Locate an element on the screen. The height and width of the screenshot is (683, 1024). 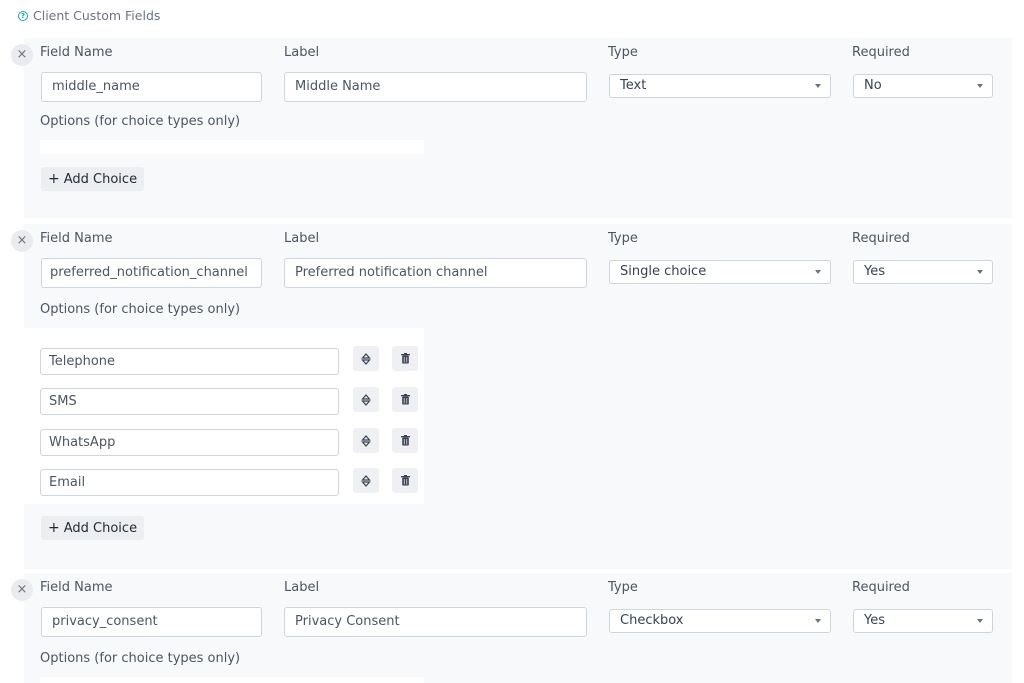
help-icon: ? is located at coordinates (23, 15).